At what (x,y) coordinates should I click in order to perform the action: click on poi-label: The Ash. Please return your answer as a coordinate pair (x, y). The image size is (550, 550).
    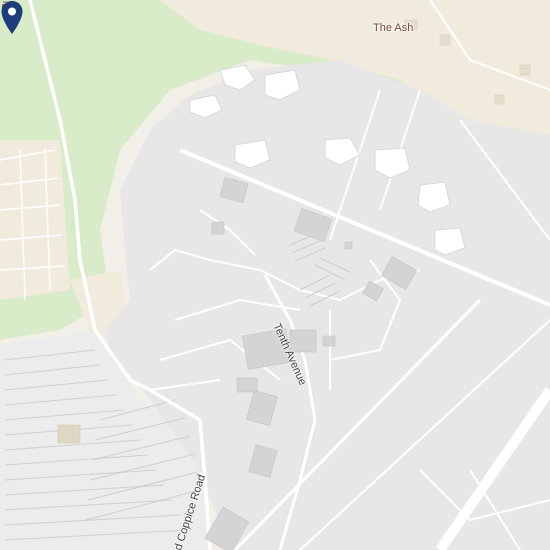
    Looking at the image, I should click on (393, 28).